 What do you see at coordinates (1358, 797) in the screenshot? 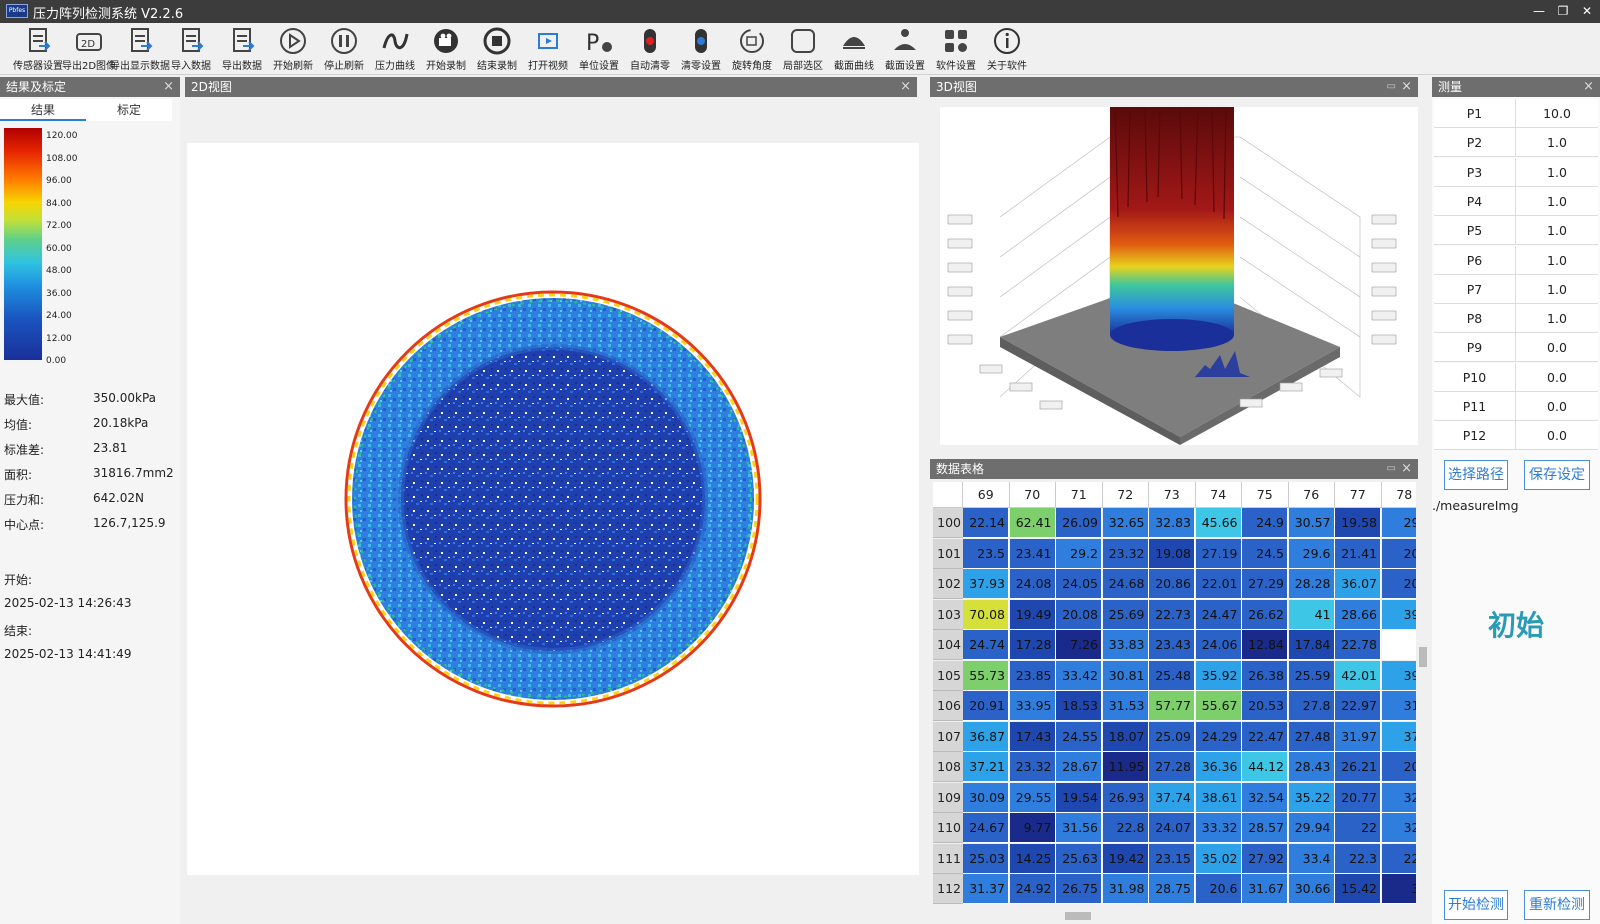
I see `table-cell: 20.77` at bounding box center [1358, 797].